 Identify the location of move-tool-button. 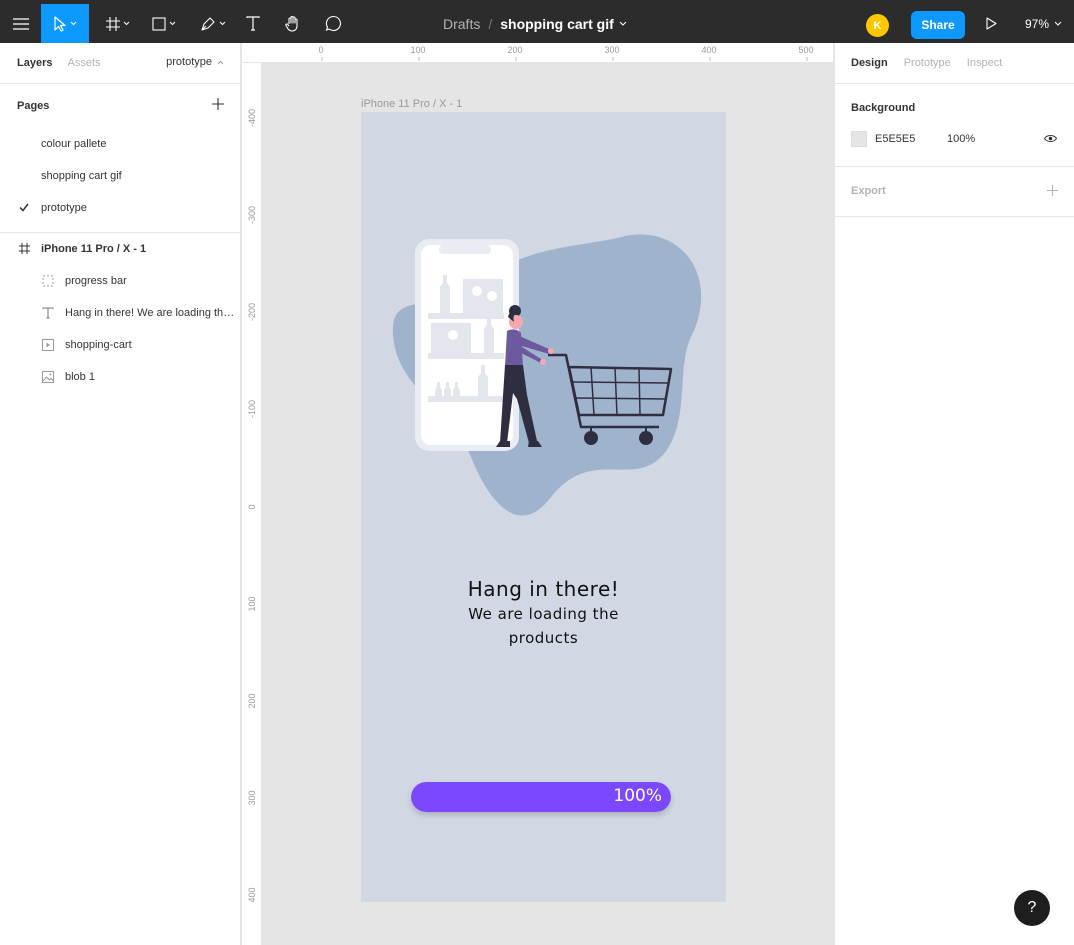
(65, 23).